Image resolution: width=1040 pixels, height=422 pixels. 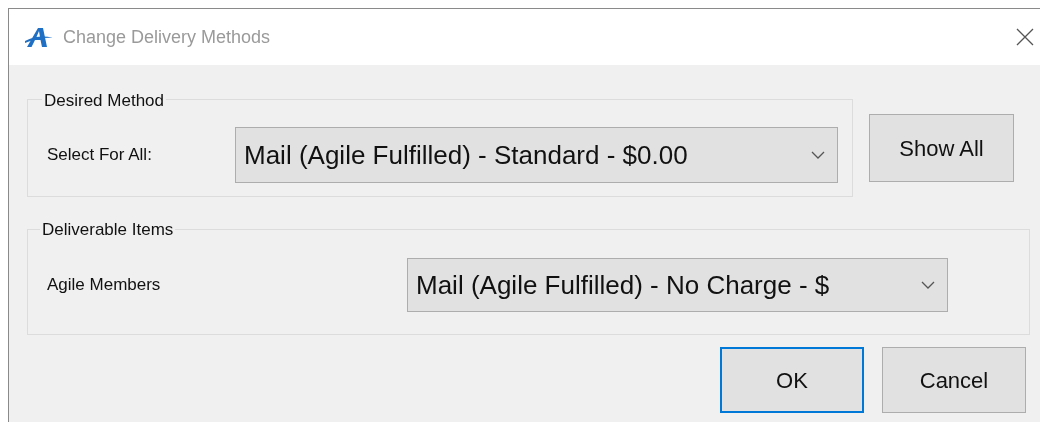 What do you see at coordinates (941, 148) in the screenshot?
I see `show-all-button: Show All` at bounding box center [941, 148].